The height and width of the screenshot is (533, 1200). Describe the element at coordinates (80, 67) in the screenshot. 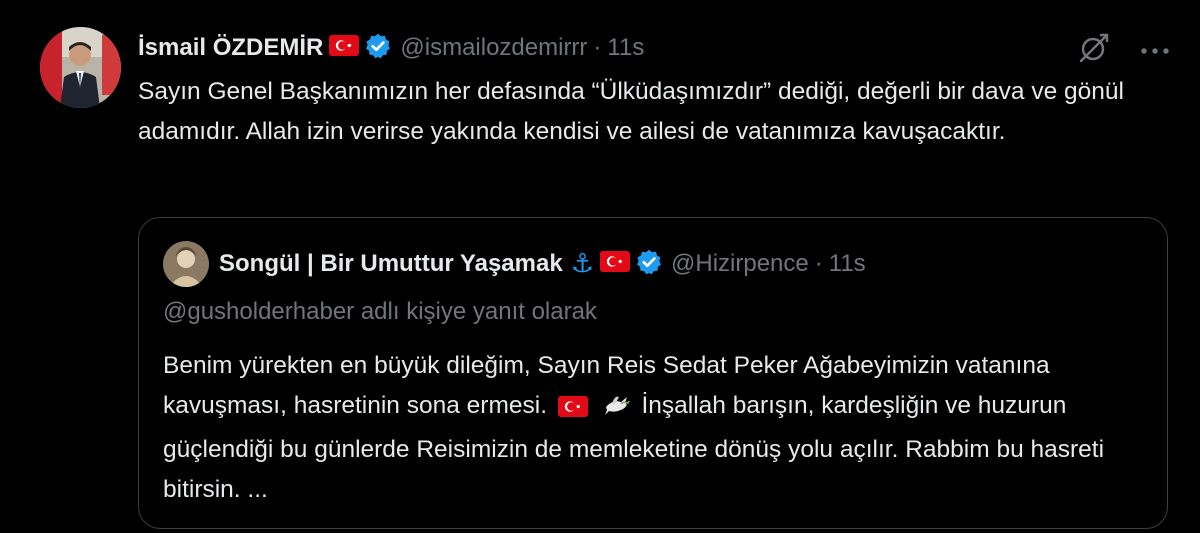

I see `author-avatar` at that location.